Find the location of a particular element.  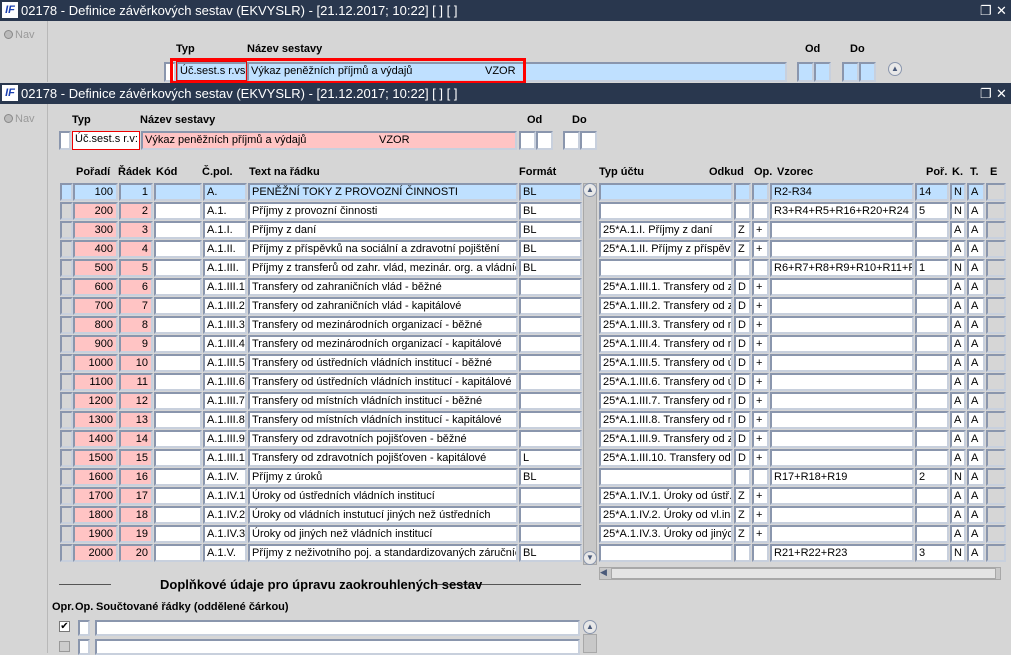

rows-field is located at coordinates (337, 628).